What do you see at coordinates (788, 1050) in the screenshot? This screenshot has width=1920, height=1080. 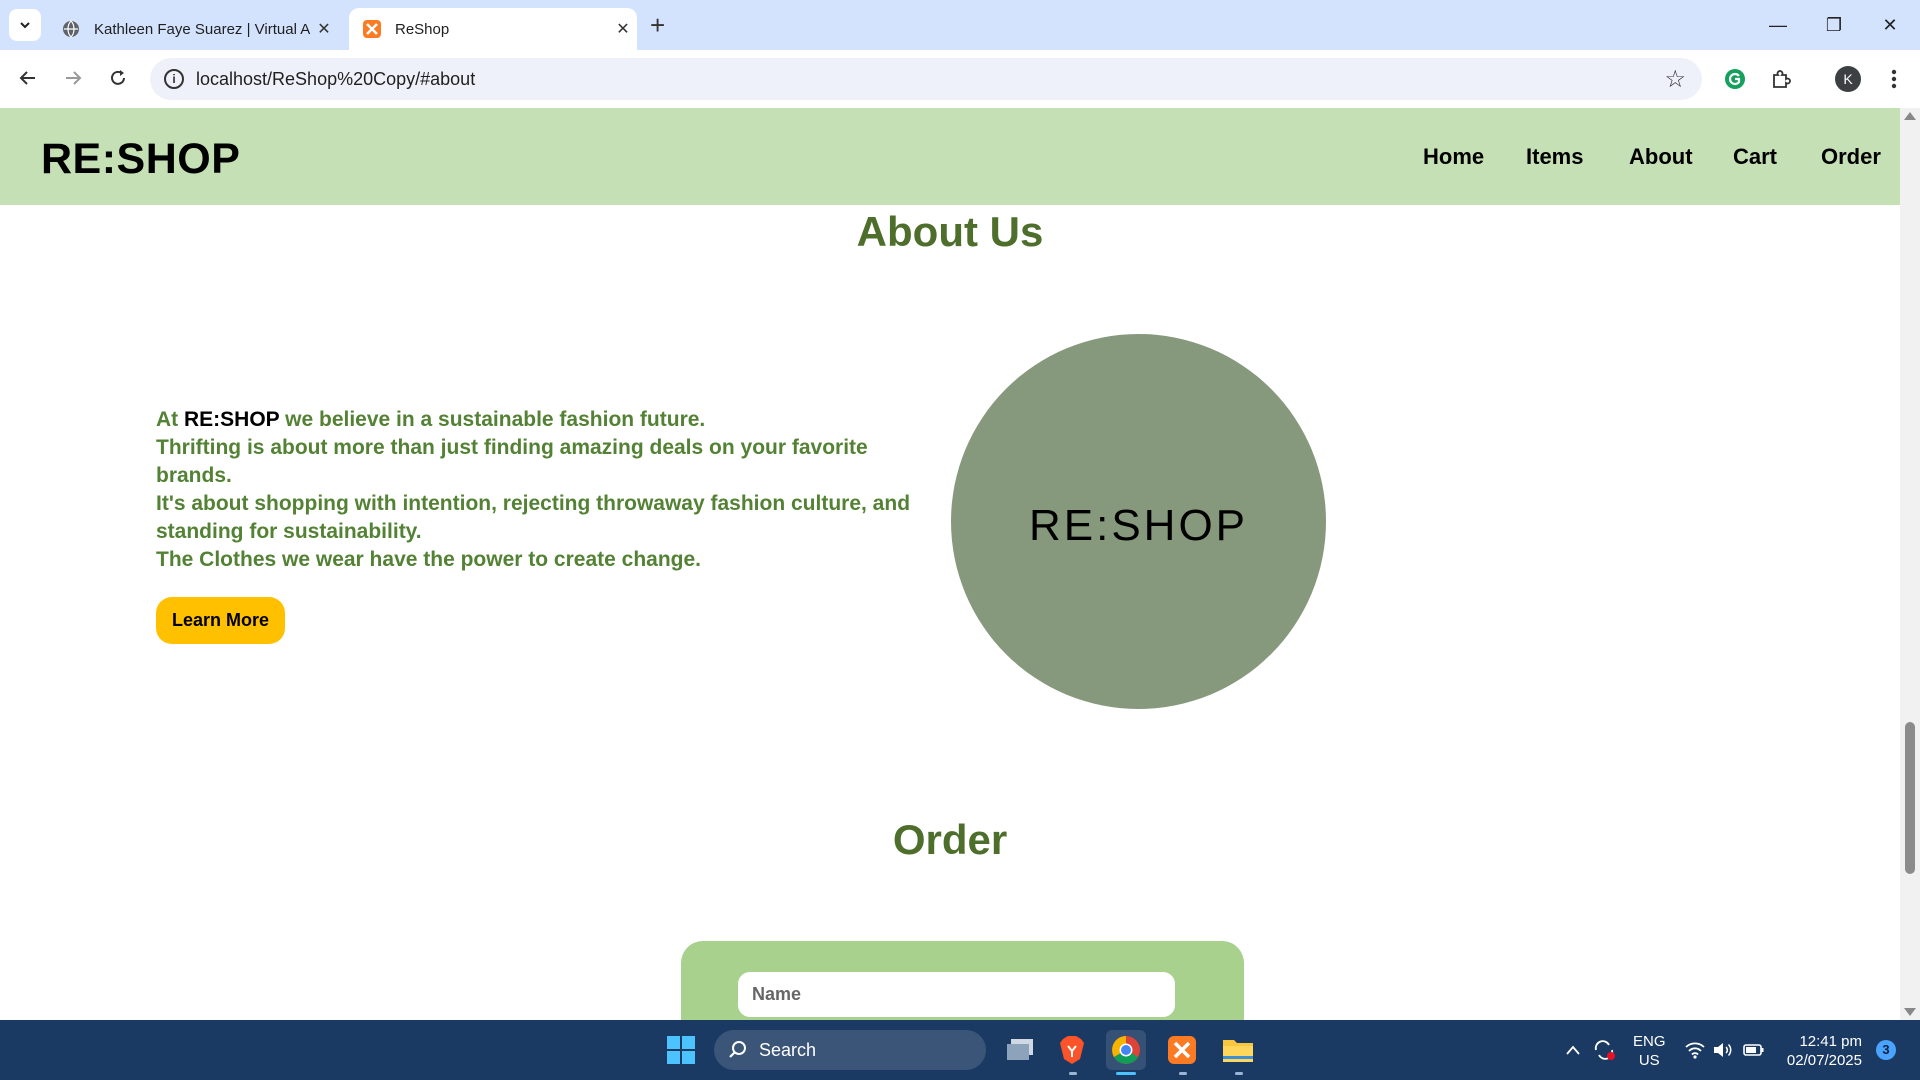 I see `search-label: Search` at bounding box center [788, 1050].